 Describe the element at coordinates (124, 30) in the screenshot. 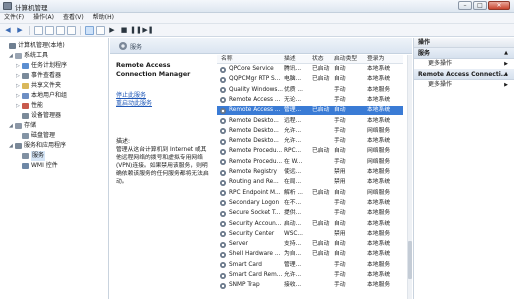

I see `stop-service-icon: ■` at that location.